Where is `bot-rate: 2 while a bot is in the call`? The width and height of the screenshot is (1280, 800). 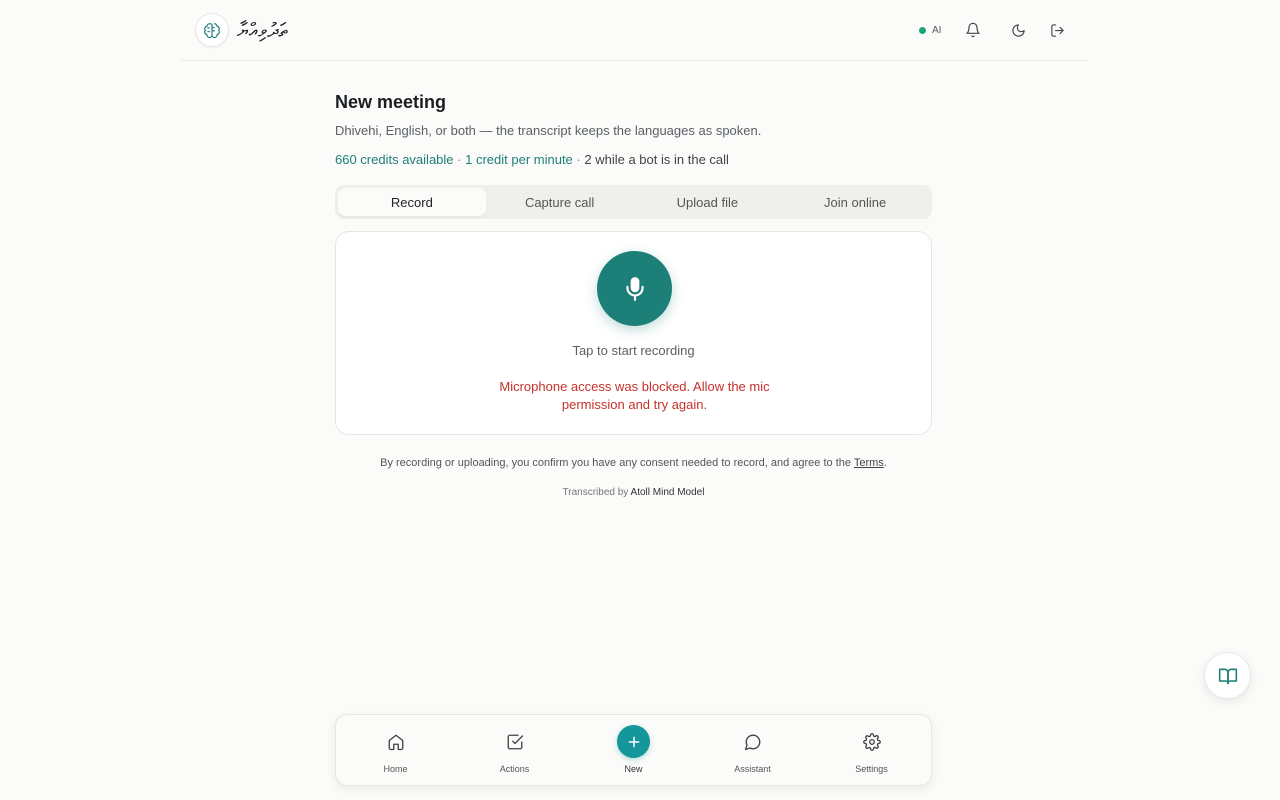
bot-rate: 2 while a bot is in the call is located at coordinates (656, 159).